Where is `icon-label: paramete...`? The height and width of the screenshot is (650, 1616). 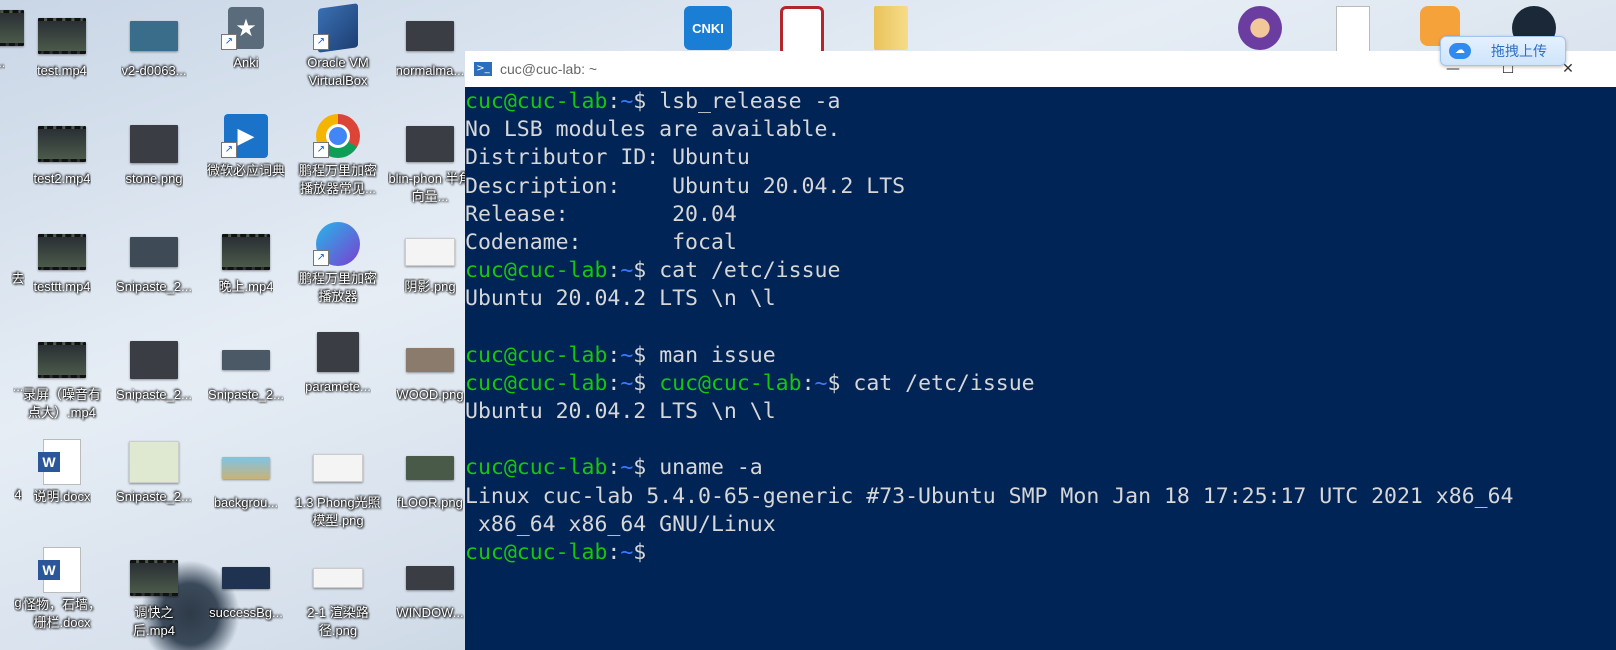 icon-label: paramete... is located at coordinates (338, 386).